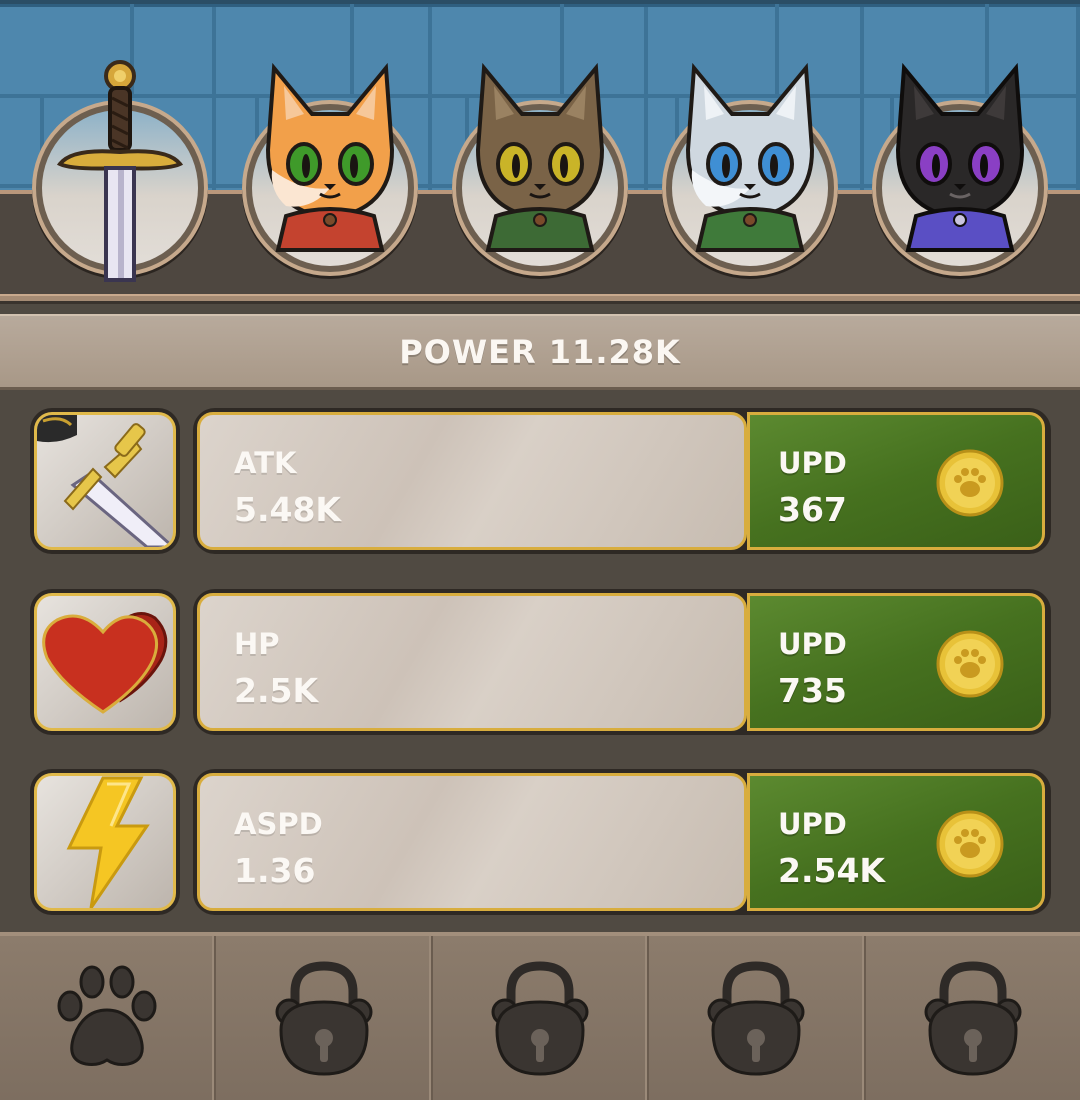  I want to click on sword-icon, so click(120, 171).